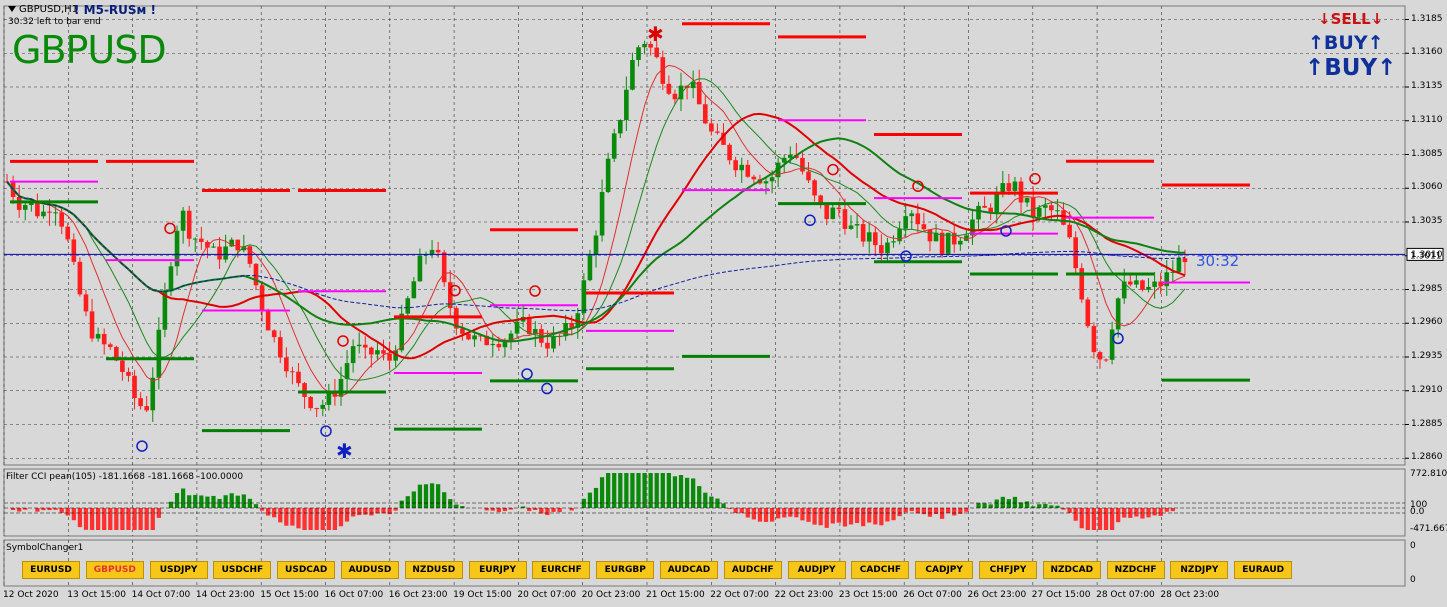  What do you see at coordinates (1427, 153) in the screenshot?
I see `price-tick-label: 1.3085` at bounding box center [1427, 153].